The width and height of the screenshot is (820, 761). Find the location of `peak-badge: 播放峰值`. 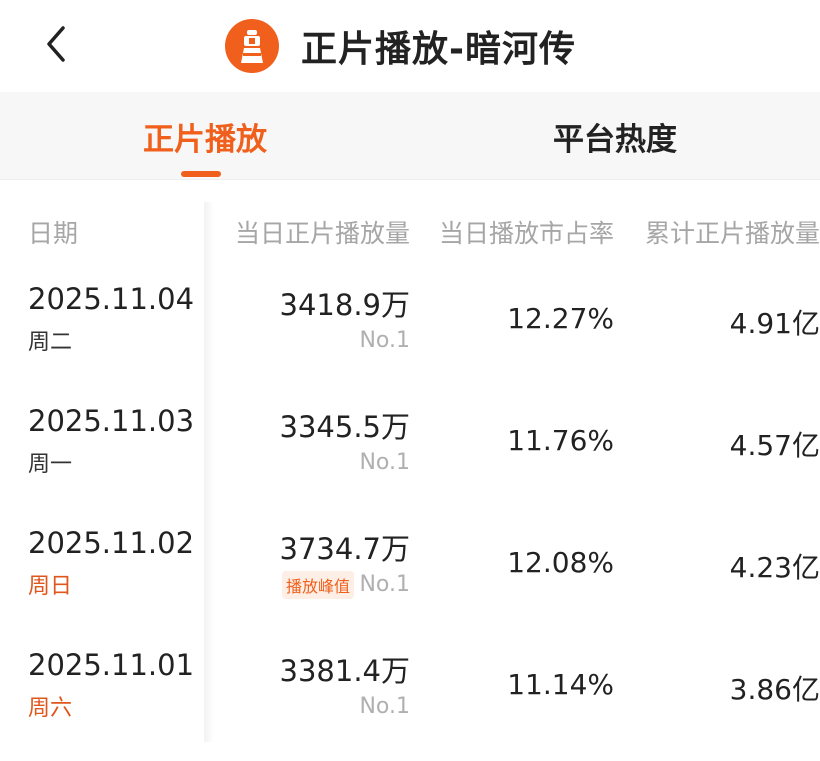

peak-badge: 播放峰值 is located at coordinates (317, 585).